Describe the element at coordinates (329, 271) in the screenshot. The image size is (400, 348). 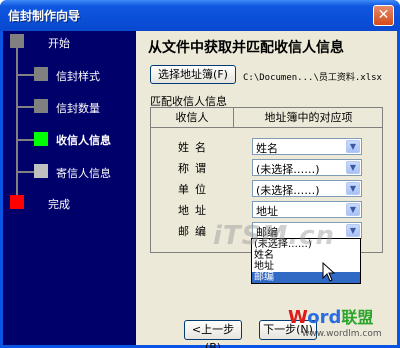
I see `mouse-cursor-icon` at that location.